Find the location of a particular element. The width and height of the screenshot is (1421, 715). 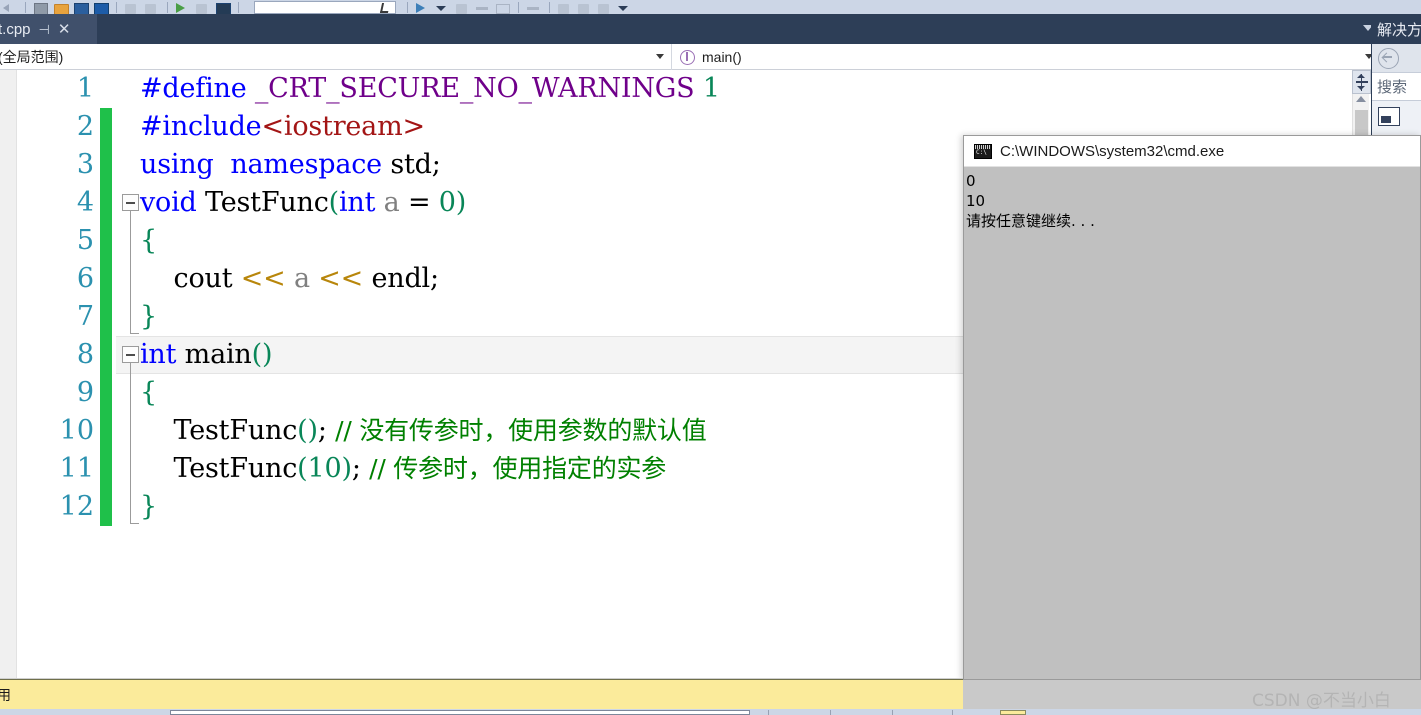

code-token: using namespace is located at coordinates (265, 164).